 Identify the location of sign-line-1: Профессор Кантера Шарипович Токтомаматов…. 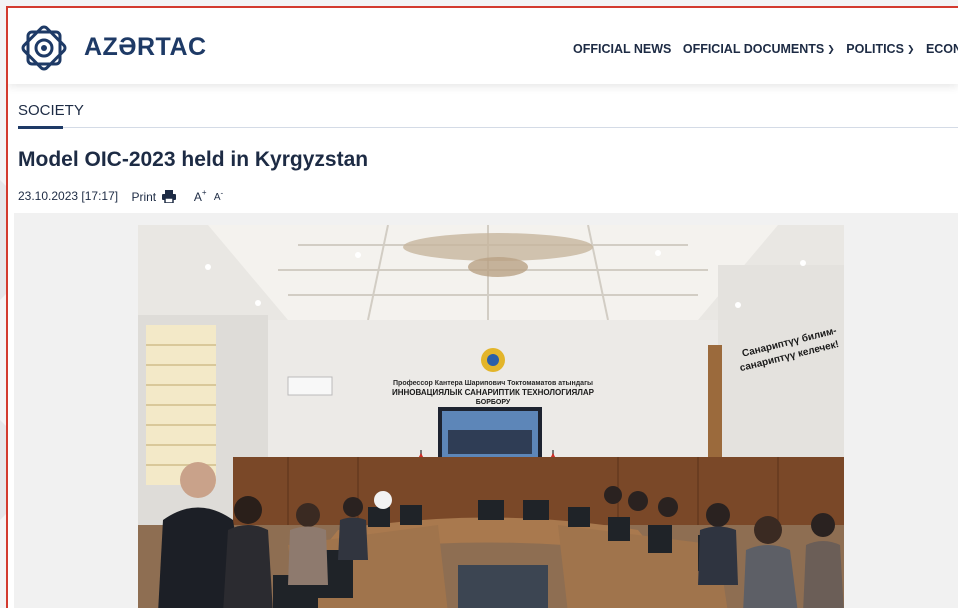
(493, 383).